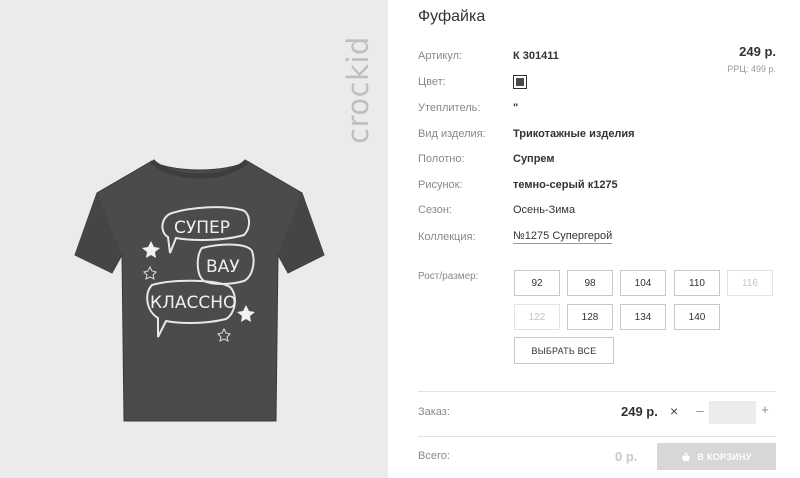 The height and width of the screenshot is (478, 800). Describe the element at coordinates (193, 303) in the screenshot. I see `tshirt-text-3: КЛАССНО` at that location.